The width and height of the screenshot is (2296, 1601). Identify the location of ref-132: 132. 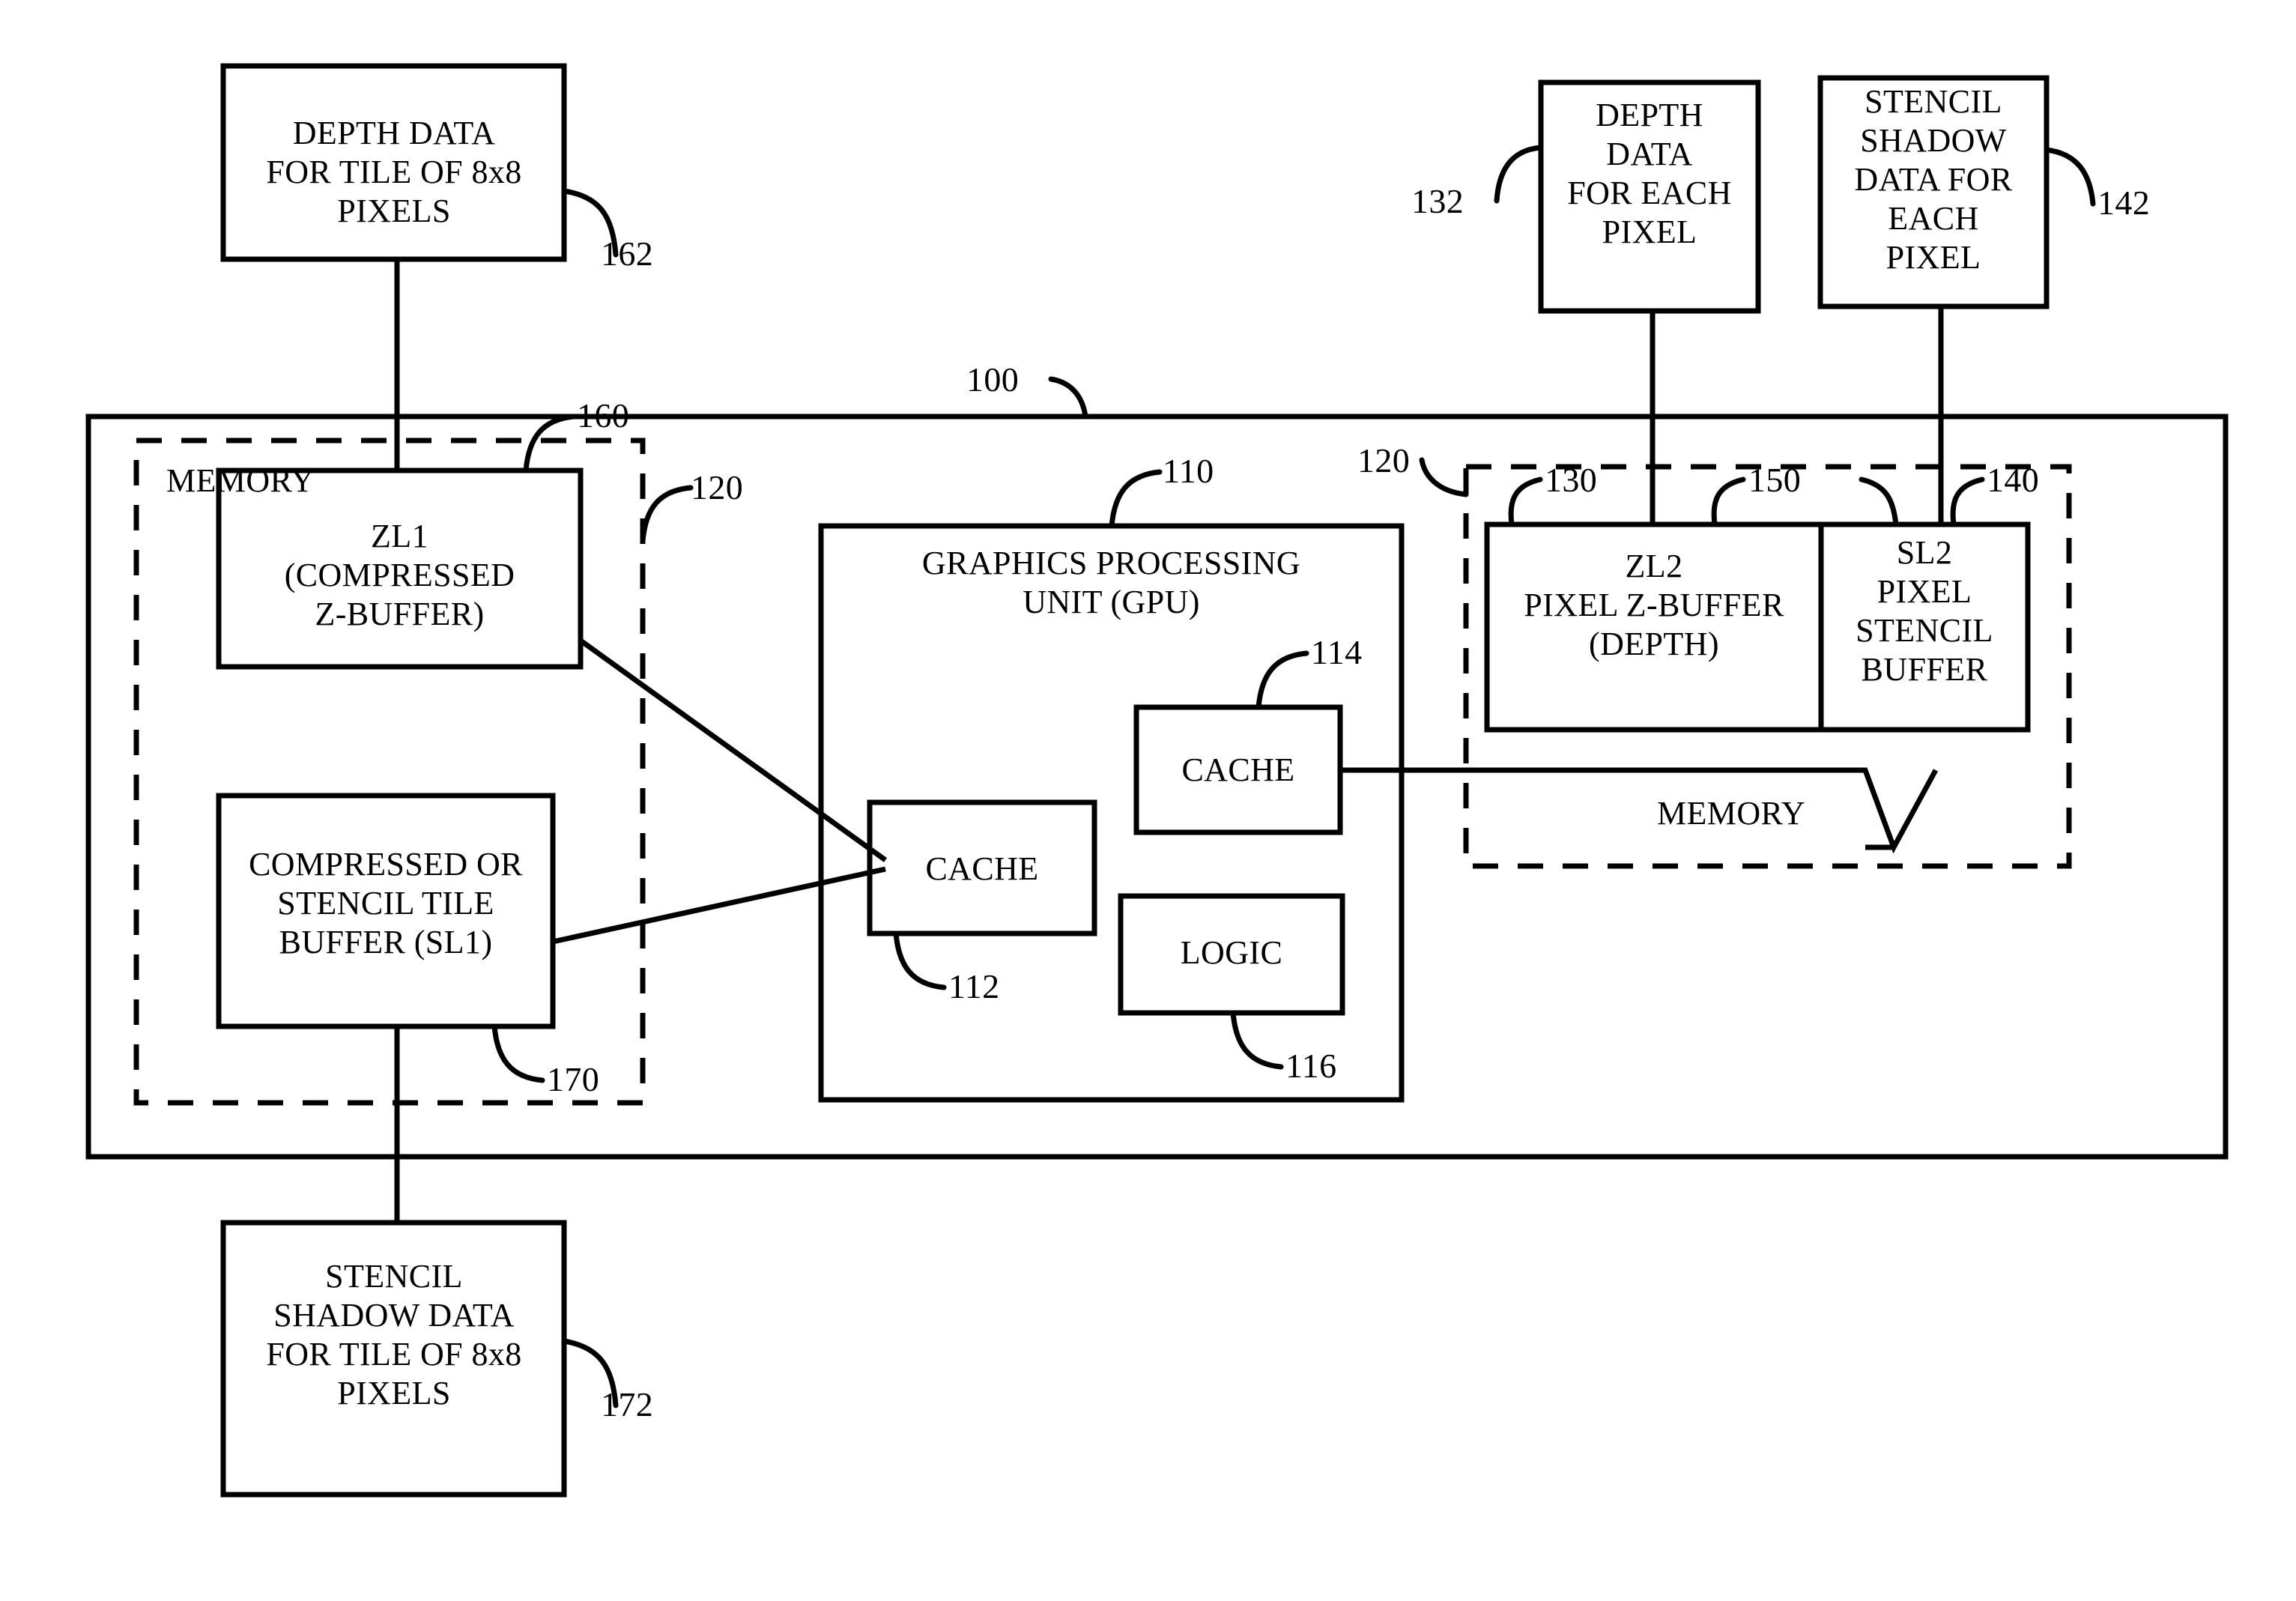
(1437, 201).